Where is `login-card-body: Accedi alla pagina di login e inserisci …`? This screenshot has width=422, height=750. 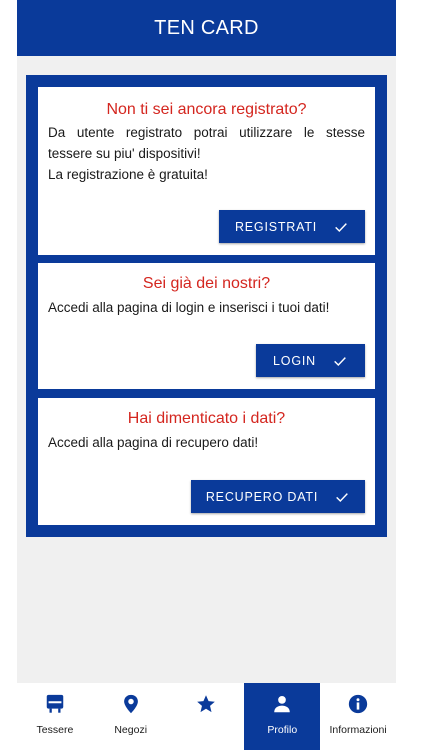
login-card-body: Accedi alla pagina di login e inserisci … is located at coordinates (206, 307).